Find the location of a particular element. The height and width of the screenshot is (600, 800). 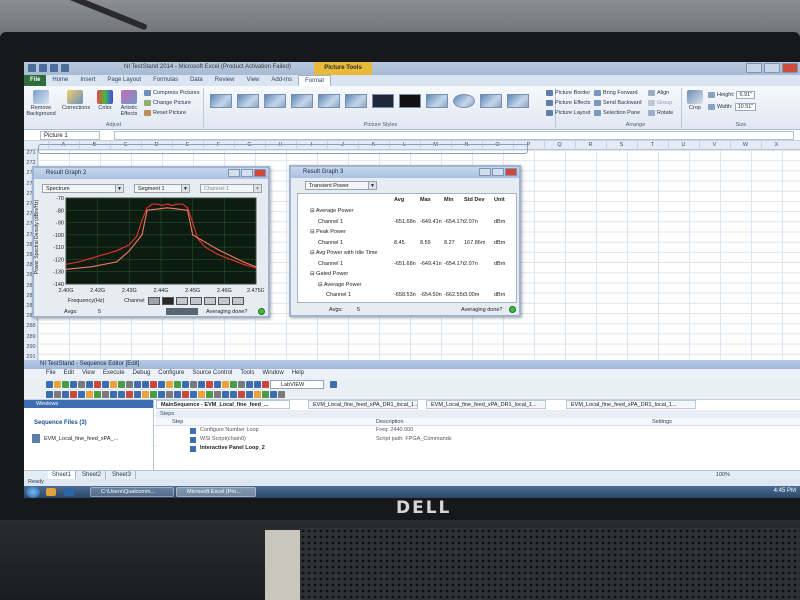

color-button: Color is located at coordinates (105, 100).